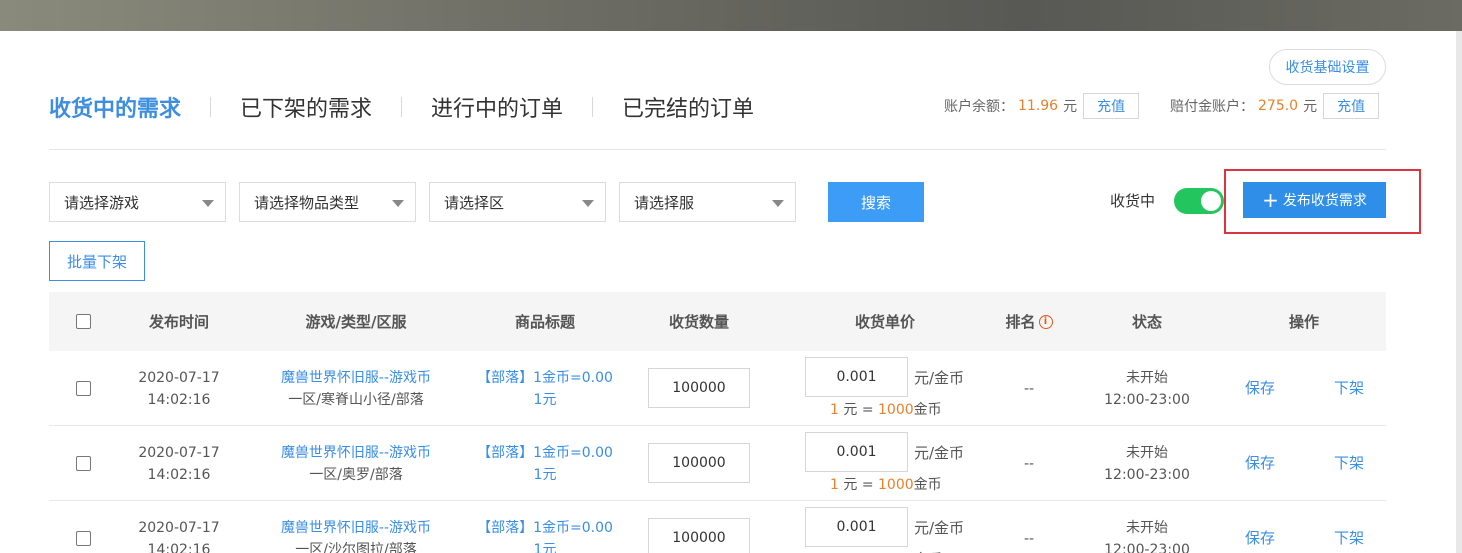 The image size is (1462, 553). Describe the element at coordinates (1324, 201) in the screenshot. I see `publish-demand-label: 发布收货需求` at that location.